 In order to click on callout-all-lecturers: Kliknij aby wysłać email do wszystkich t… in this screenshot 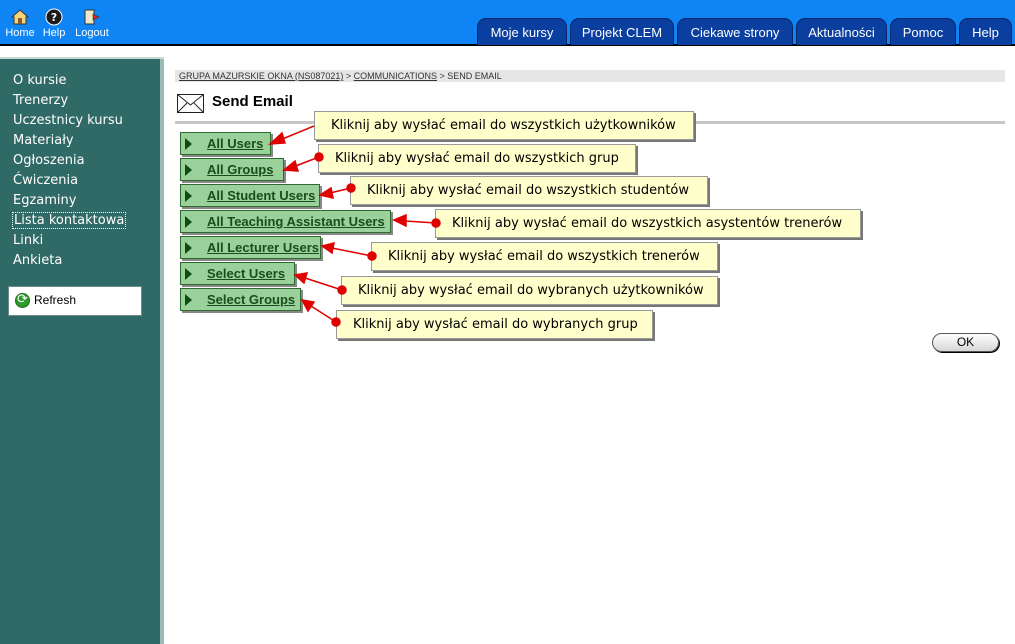, I will do `click(544, 256)`.